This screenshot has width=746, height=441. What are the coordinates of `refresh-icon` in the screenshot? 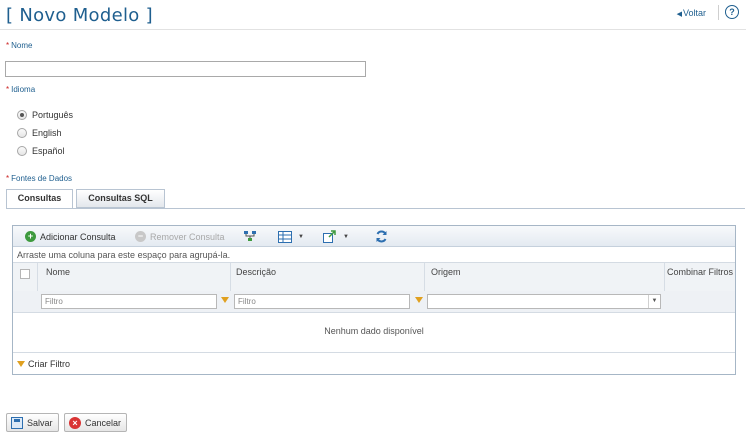 It's located at (381, 236).